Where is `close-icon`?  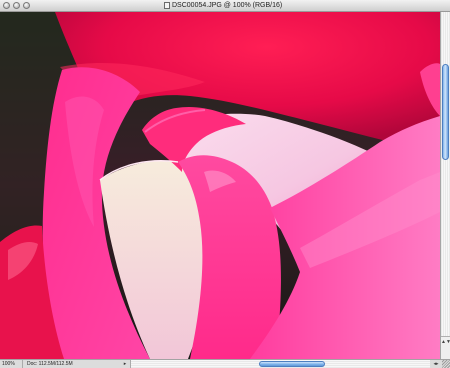
close-icon is located at coordinates (6, 5).